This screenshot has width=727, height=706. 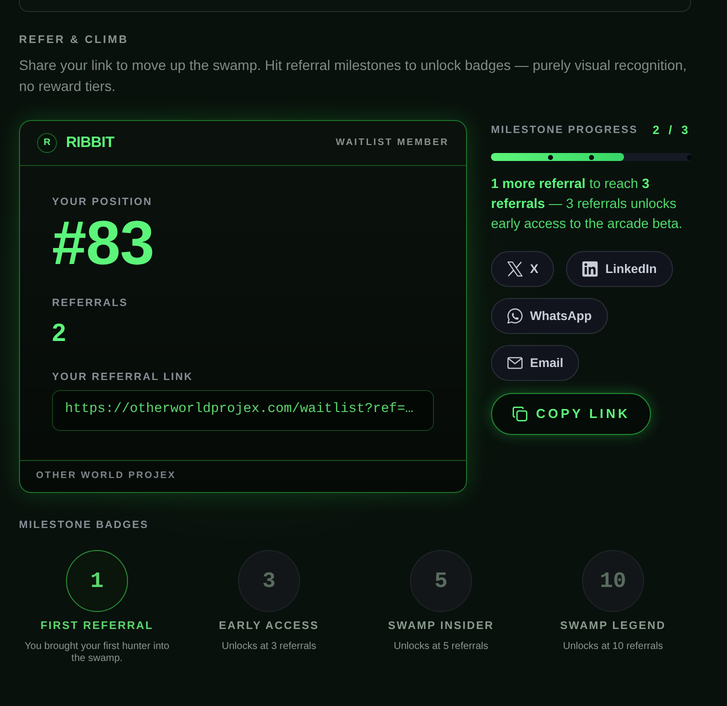 I want to click on linkedin-share-button: LinkedIn, so click(x=619, y=269).